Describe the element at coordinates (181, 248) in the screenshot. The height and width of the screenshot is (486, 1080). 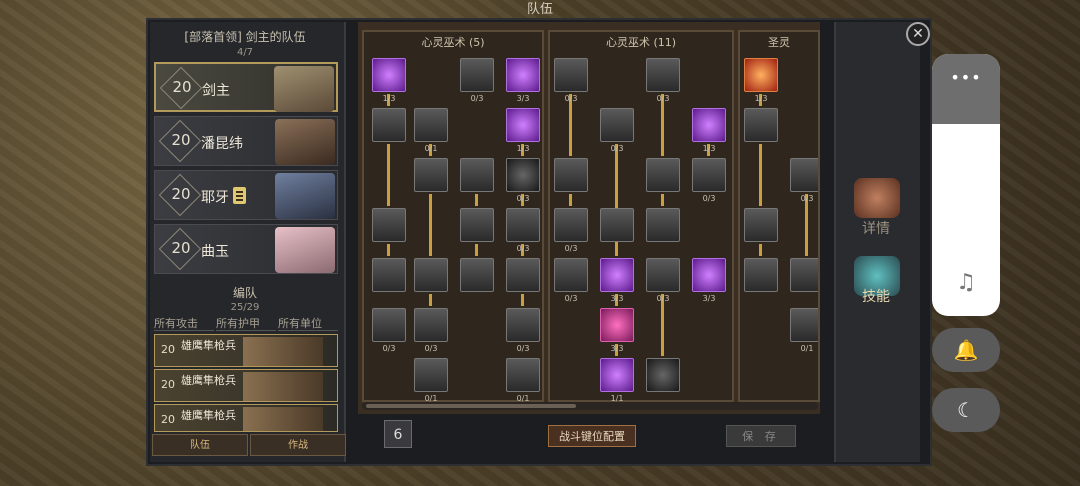
I see `hero-level: 20` at that location.